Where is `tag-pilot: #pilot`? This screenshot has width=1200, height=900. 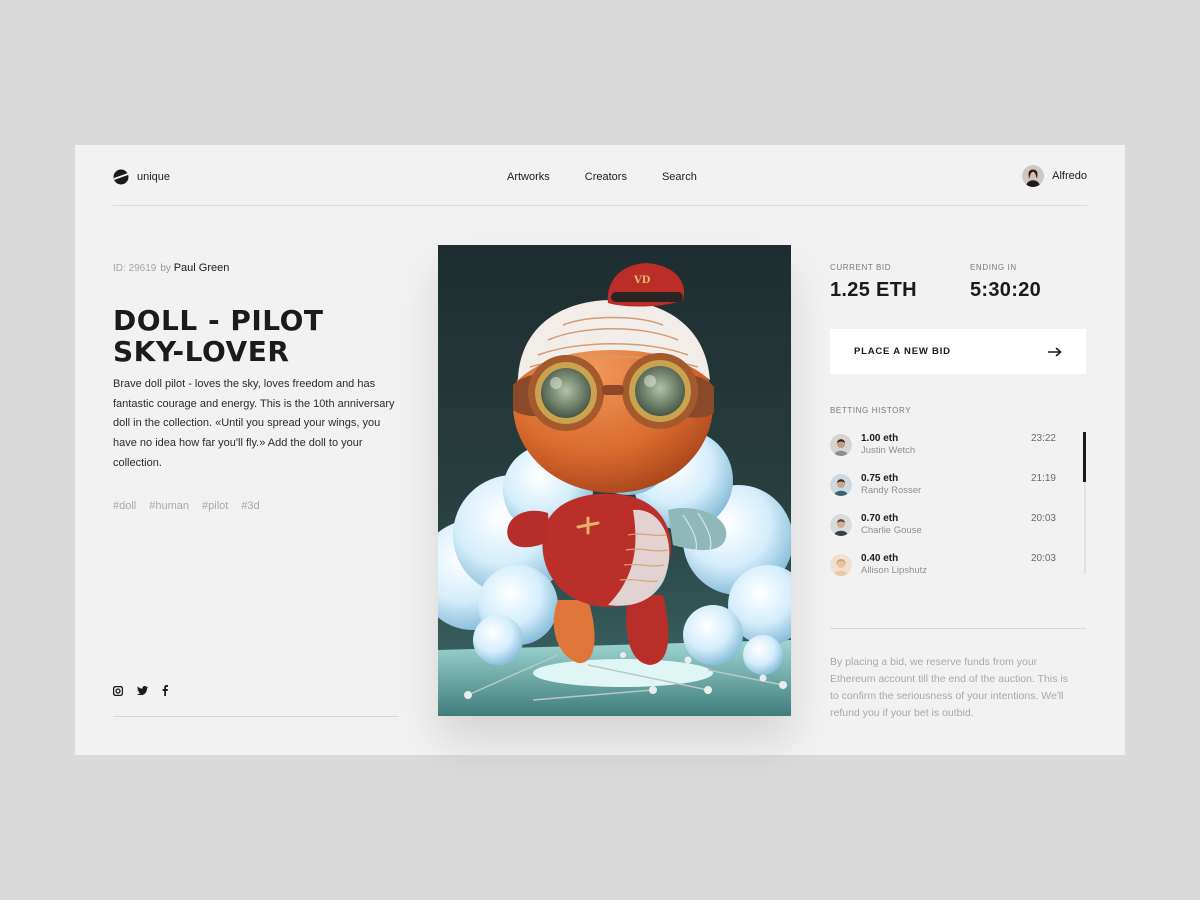
tag-pilot: #pilot is located at coordinates (215, 506).